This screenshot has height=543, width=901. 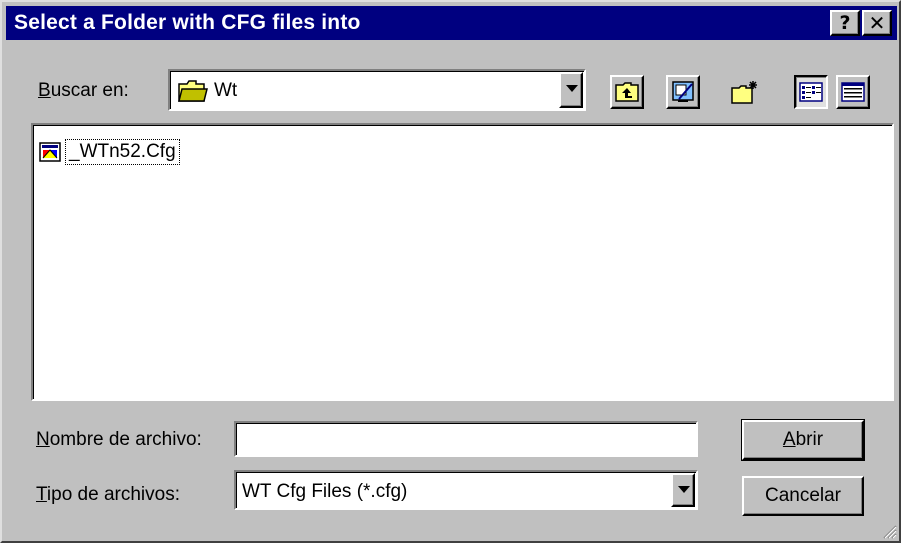 I want to click on folder-icon, so click(x=193, y=91).